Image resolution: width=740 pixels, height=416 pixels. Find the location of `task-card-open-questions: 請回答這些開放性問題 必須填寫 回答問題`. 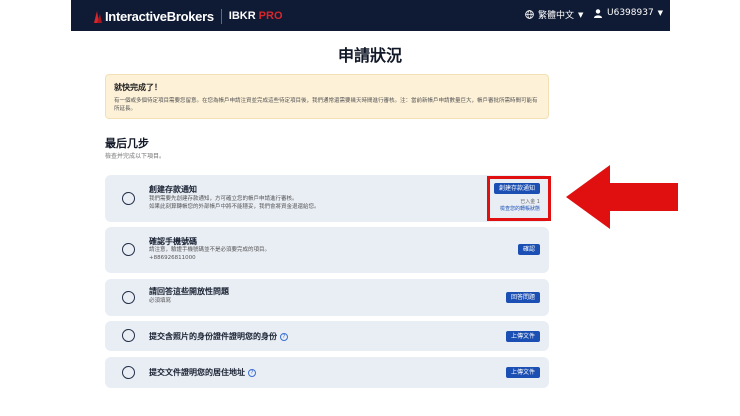

task-card-open-questions: 請回答這些開放性問題 必須填寫 回答問題 is located at coordinates (327, 297).